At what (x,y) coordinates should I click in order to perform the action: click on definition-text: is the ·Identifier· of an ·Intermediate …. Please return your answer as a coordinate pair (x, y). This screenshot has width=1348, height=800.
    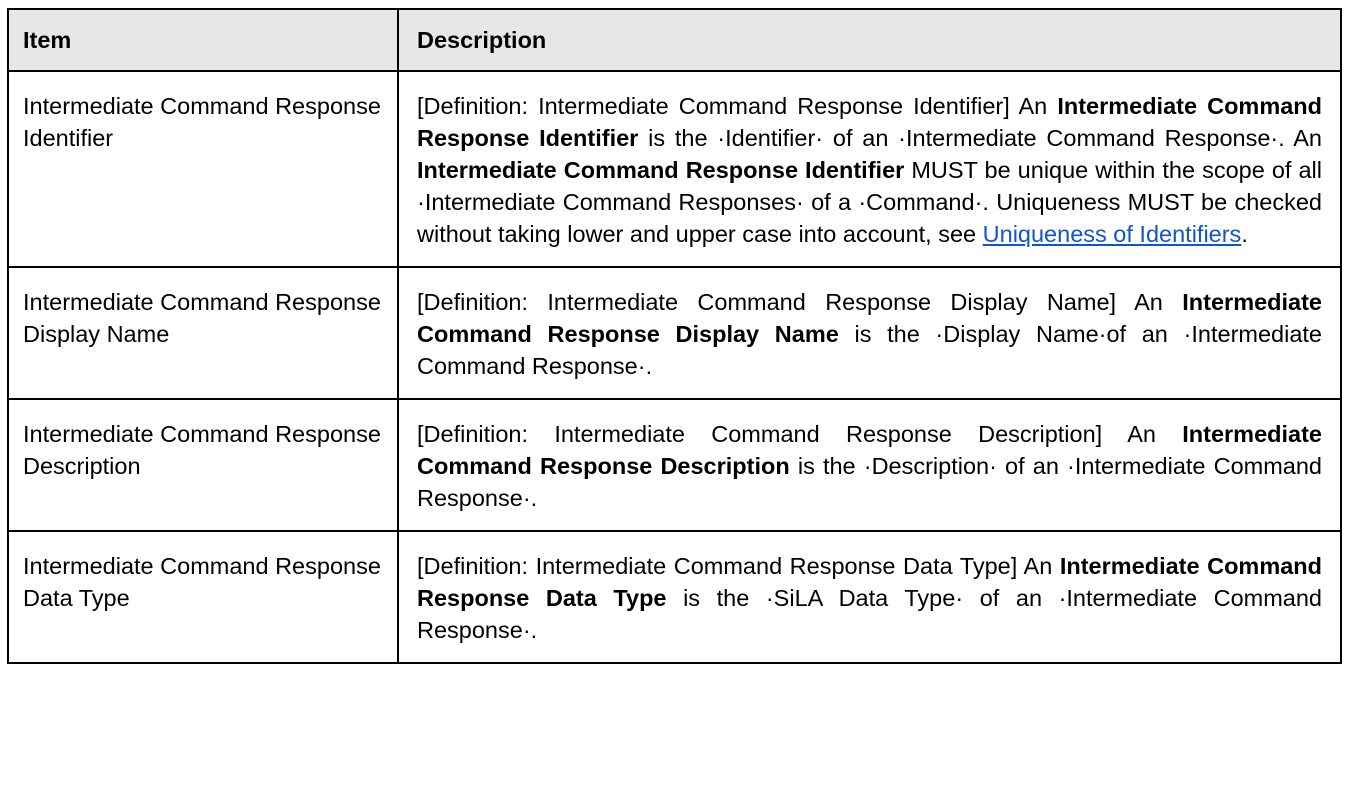
    Looking at the image, I should click on (985, 138).